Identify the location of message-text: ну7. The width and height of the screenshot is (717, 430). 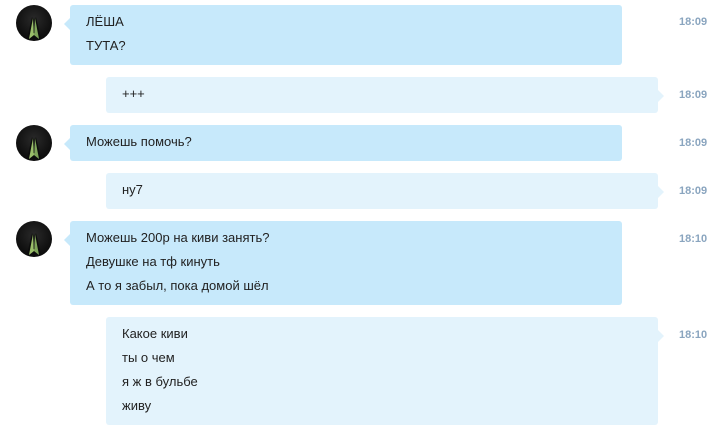
(132, 189).